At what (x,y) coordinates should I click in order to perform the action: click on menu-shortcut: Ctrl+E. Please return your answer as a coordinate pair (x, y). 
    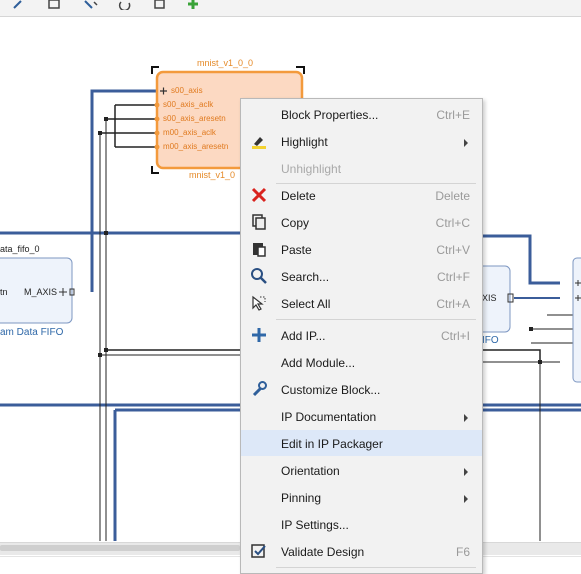
    Looking at the image, I should click on (453, 115).